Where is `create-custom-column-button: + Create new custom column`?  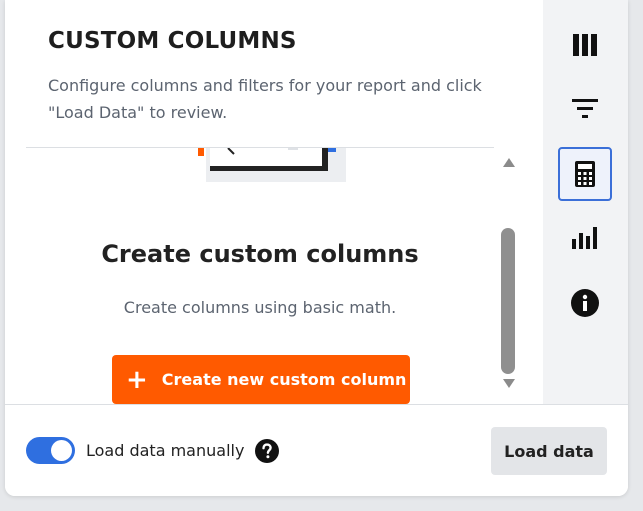 create-custom-column-button: + Create new custom column is located at coordinates (261, 379).